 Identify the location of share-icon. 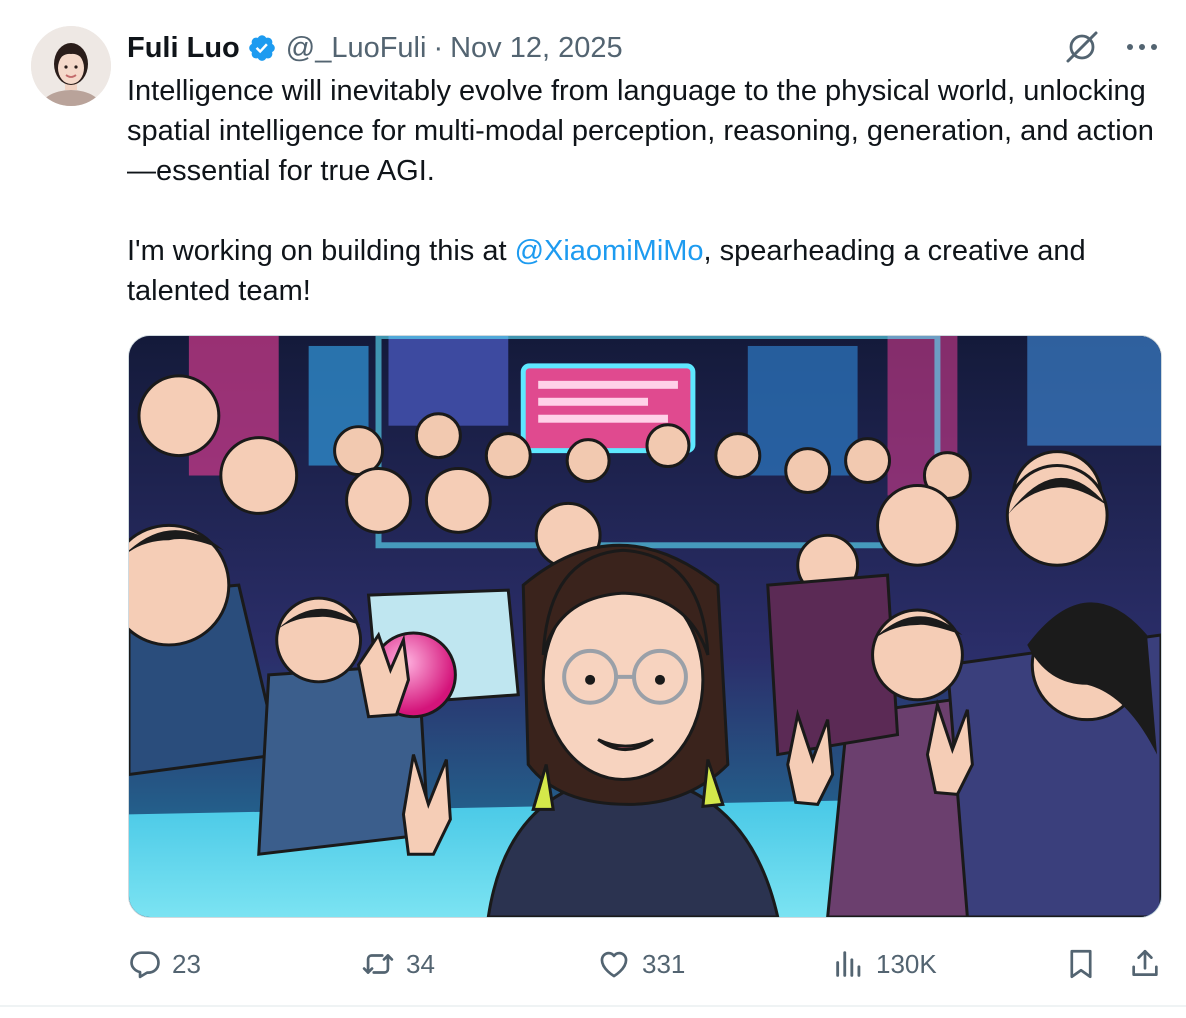
(1145, 962).